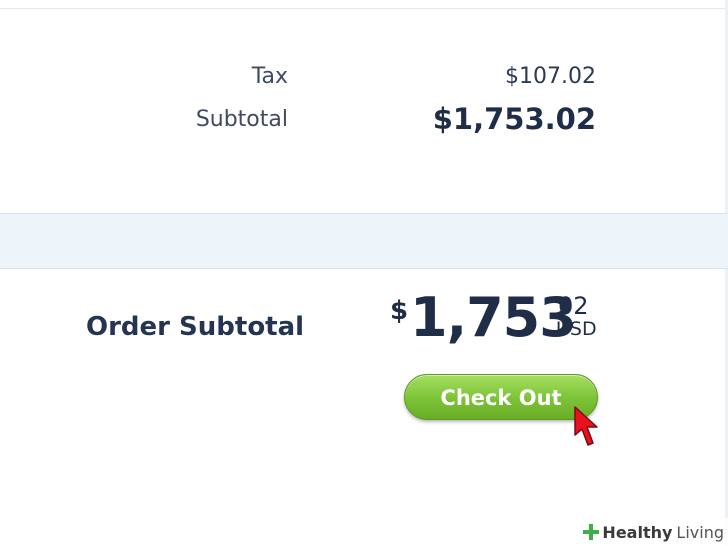 Image resolution: width=728 pixels, height=546 pixels. Describe the element at coordinates (550, 76) in the screenshot. I see `tax-value: $107.02` at that location.